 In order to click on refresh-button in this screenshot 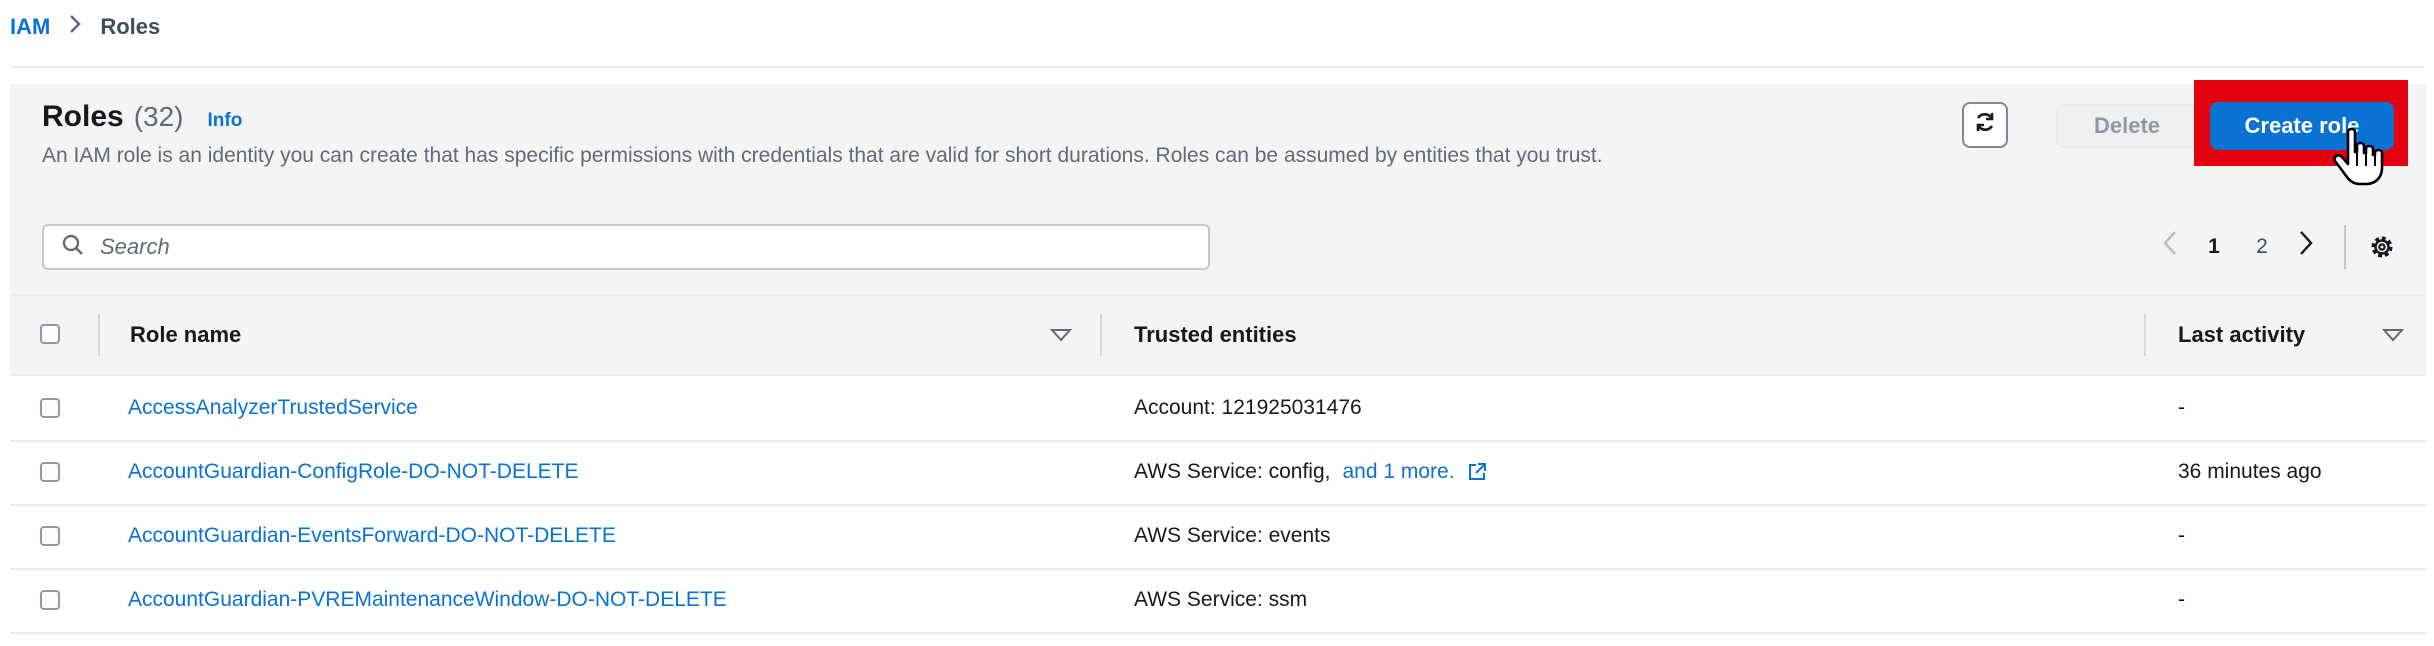, I will do `click(1985, 125)`.